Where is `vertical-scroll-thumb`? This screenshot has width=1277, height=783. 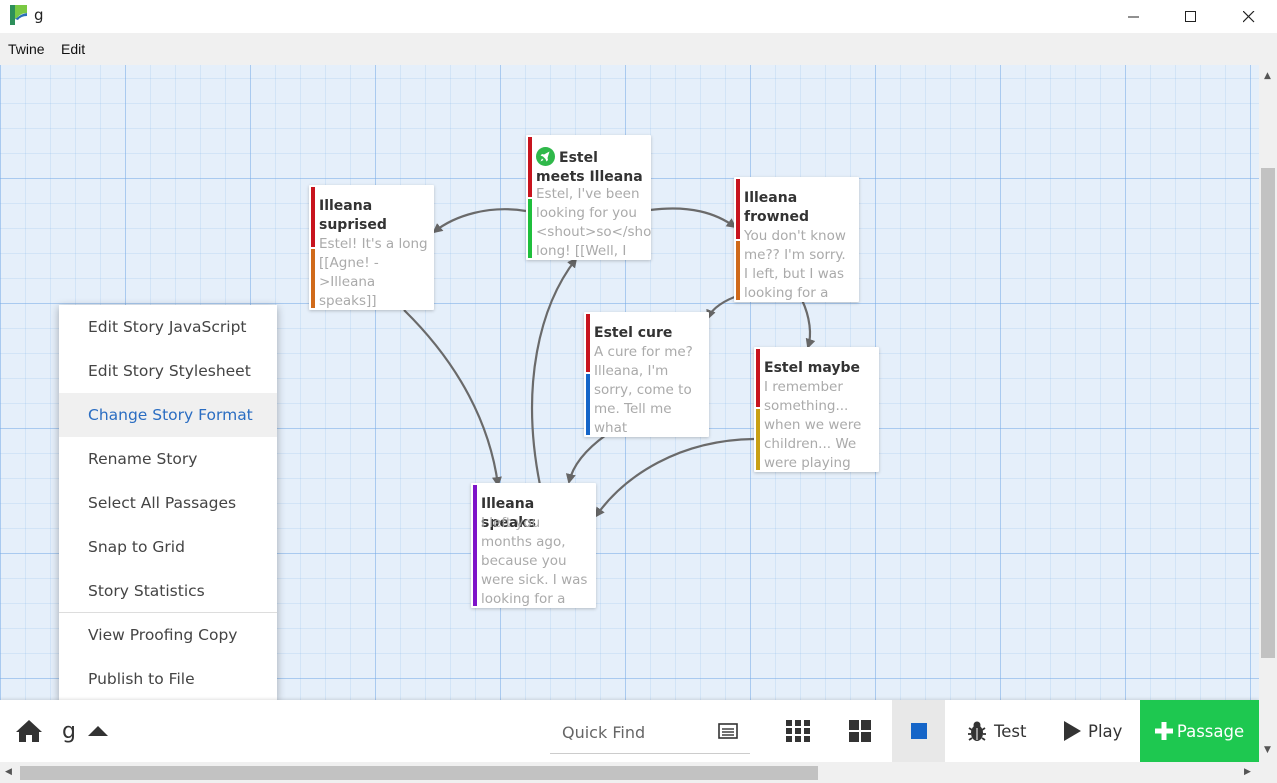 vertical-scroll-thumb is located at coordinates (1268, 413).